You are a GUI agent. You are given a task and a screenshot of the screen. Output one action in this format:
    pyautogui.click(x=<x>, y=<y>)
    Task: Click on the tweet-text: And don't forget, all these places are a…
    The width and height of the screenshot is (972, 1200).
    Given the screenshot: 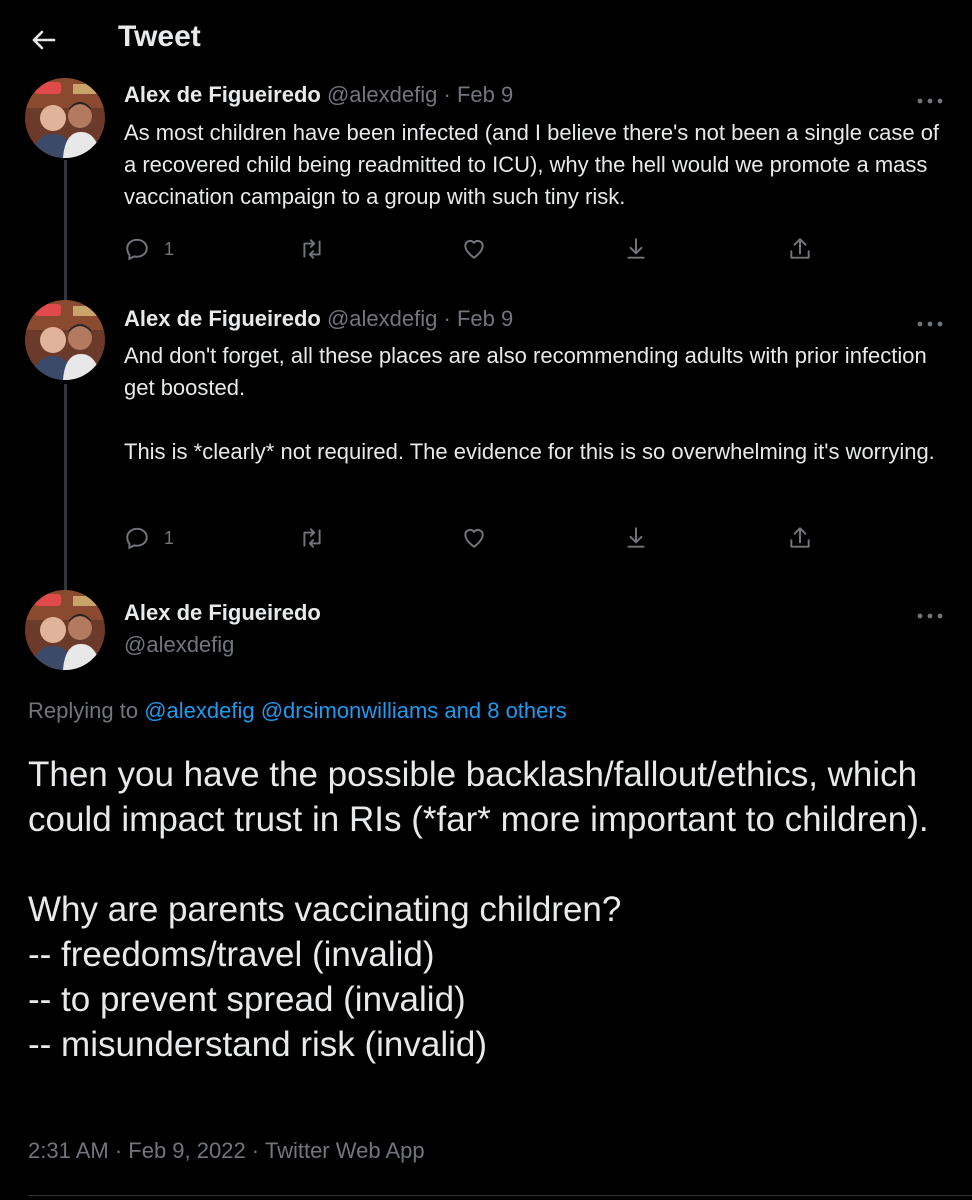 What is the action you would take?
    pyautogui.click(x=529, y=403)
    